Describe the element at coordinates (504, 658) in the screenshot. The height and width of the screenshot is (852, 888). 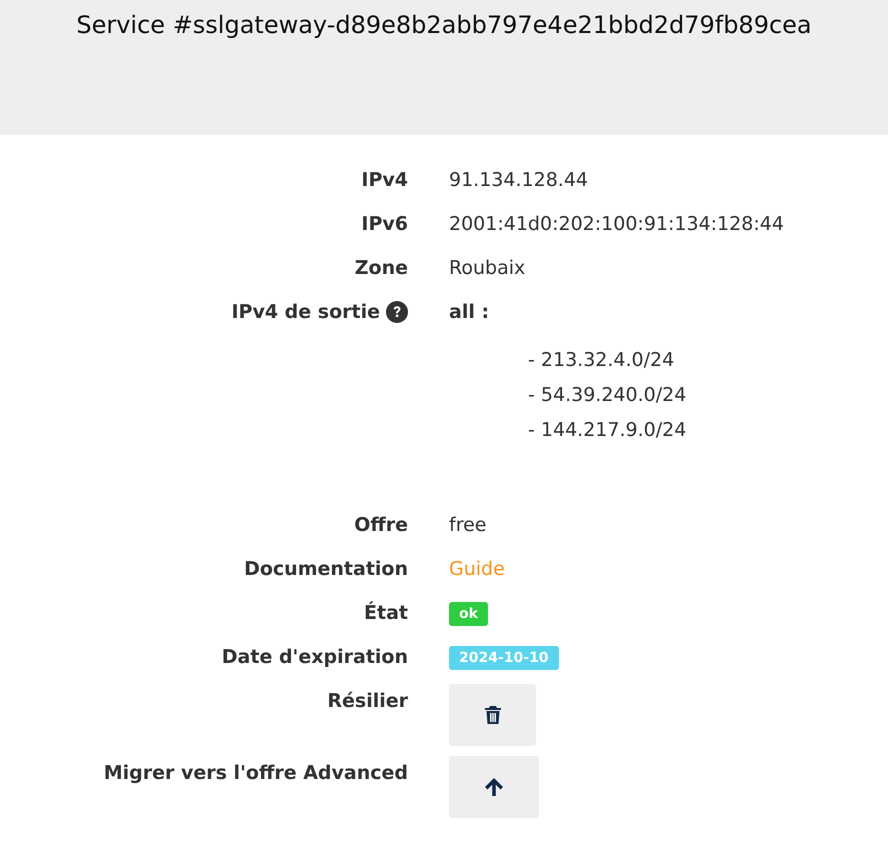
I see `status-badge: 2024-10-10` at that location.